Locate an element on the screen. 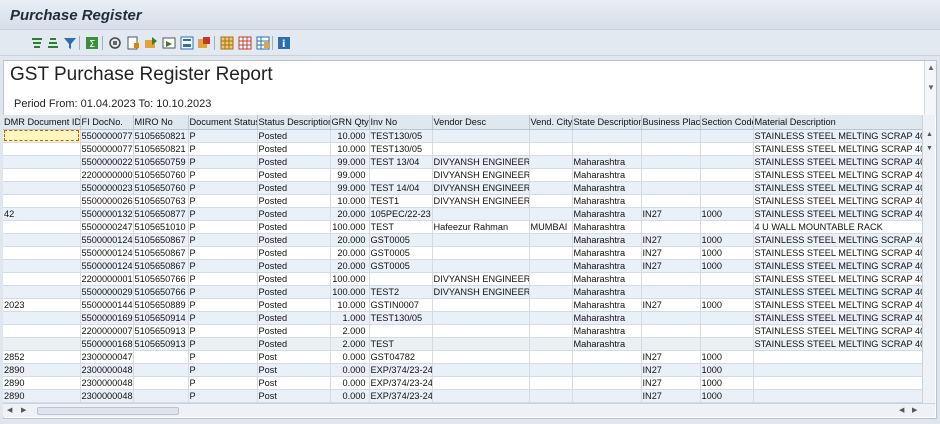 This screenshot has width=940, height=424. table-cell: 4 U WALL MOUNTABLE RACK is located at coordinates (837, 227).